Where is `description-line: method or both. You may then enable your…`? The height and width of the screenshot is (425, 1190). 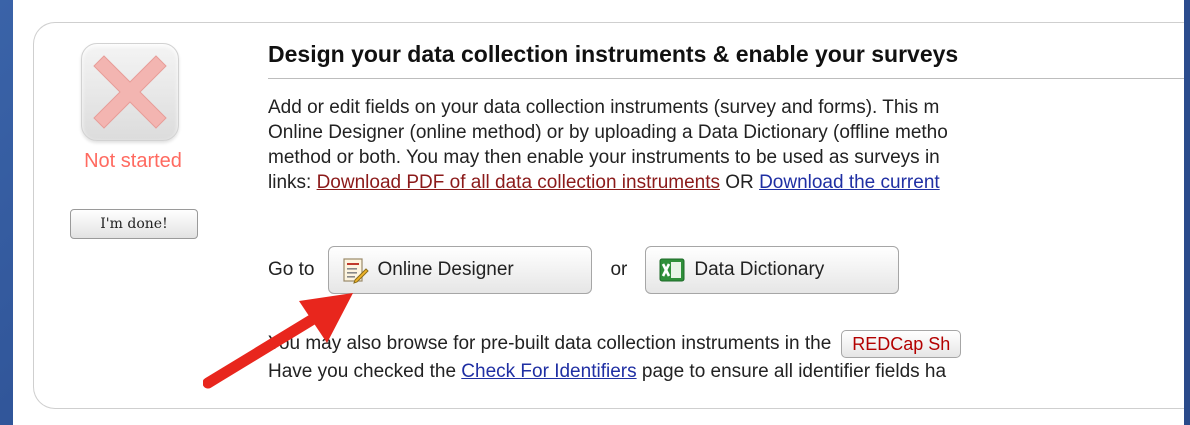 description-line: method or both. You may then enable your… is located at coordinates (604, 157).